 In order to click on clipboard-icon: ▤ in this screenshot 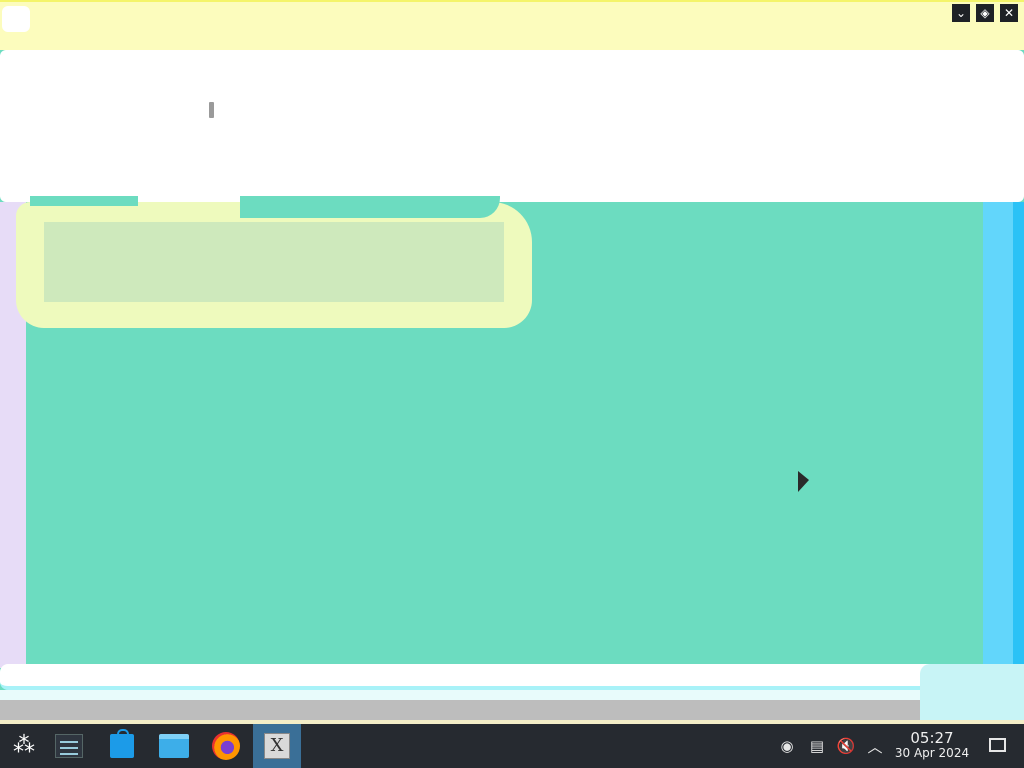, I will do `click(817, 746)`.